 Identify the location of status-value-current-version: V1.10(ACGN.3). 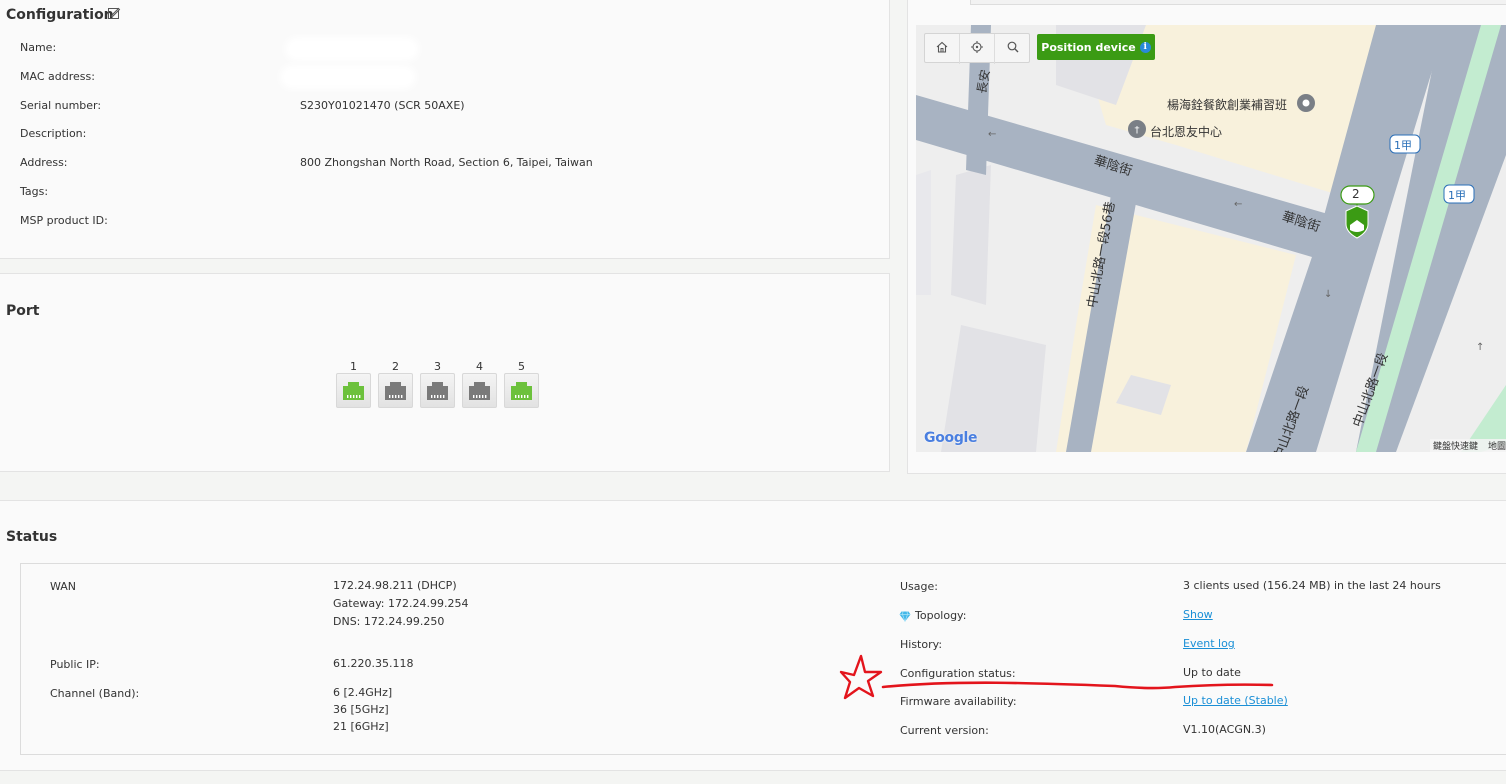
(1224, 729).